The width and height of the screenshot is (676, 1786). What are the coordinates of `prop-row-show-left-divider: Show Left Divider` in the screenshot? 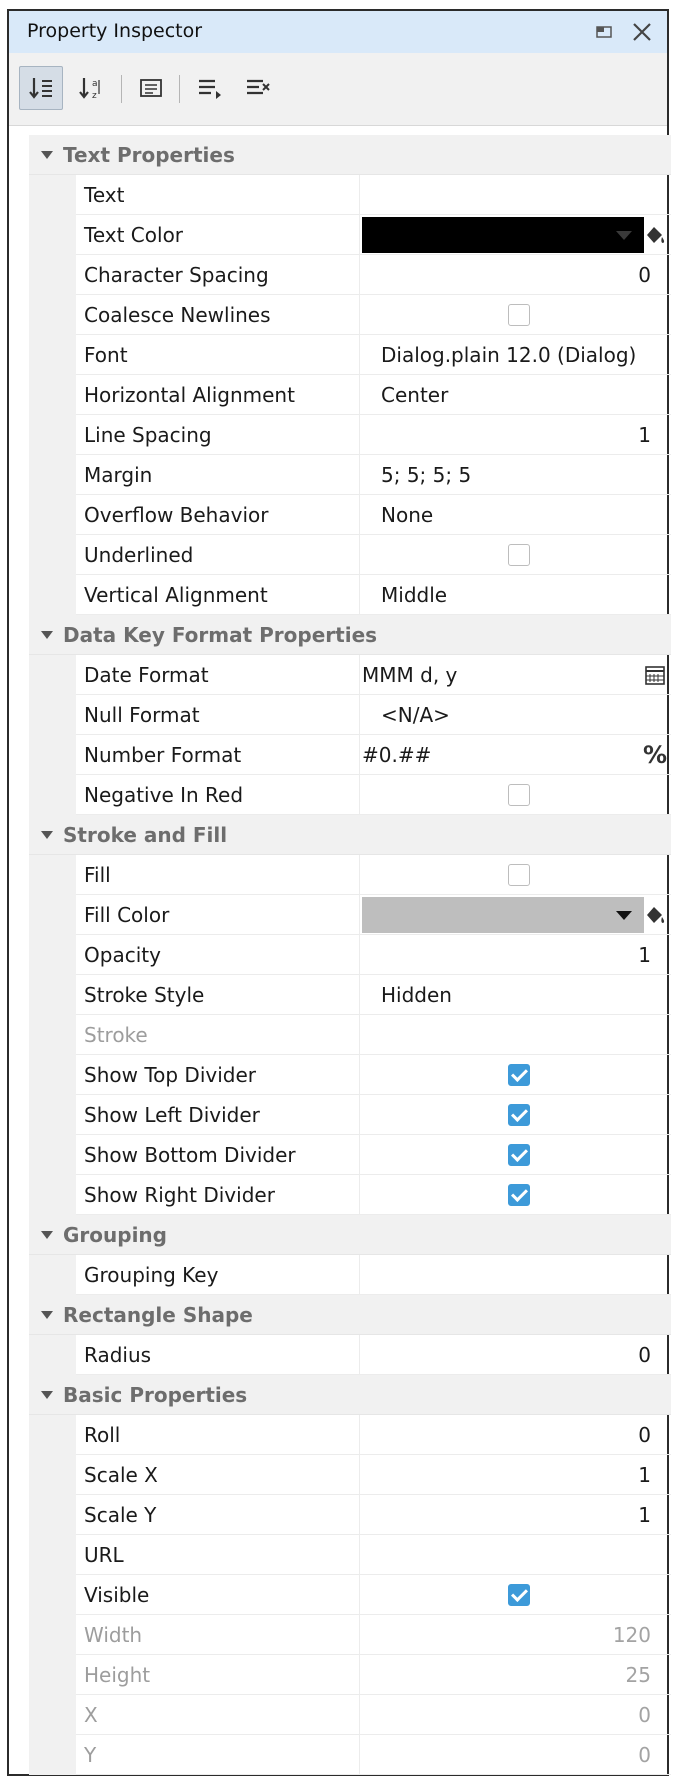 It's located at (350, 1115).